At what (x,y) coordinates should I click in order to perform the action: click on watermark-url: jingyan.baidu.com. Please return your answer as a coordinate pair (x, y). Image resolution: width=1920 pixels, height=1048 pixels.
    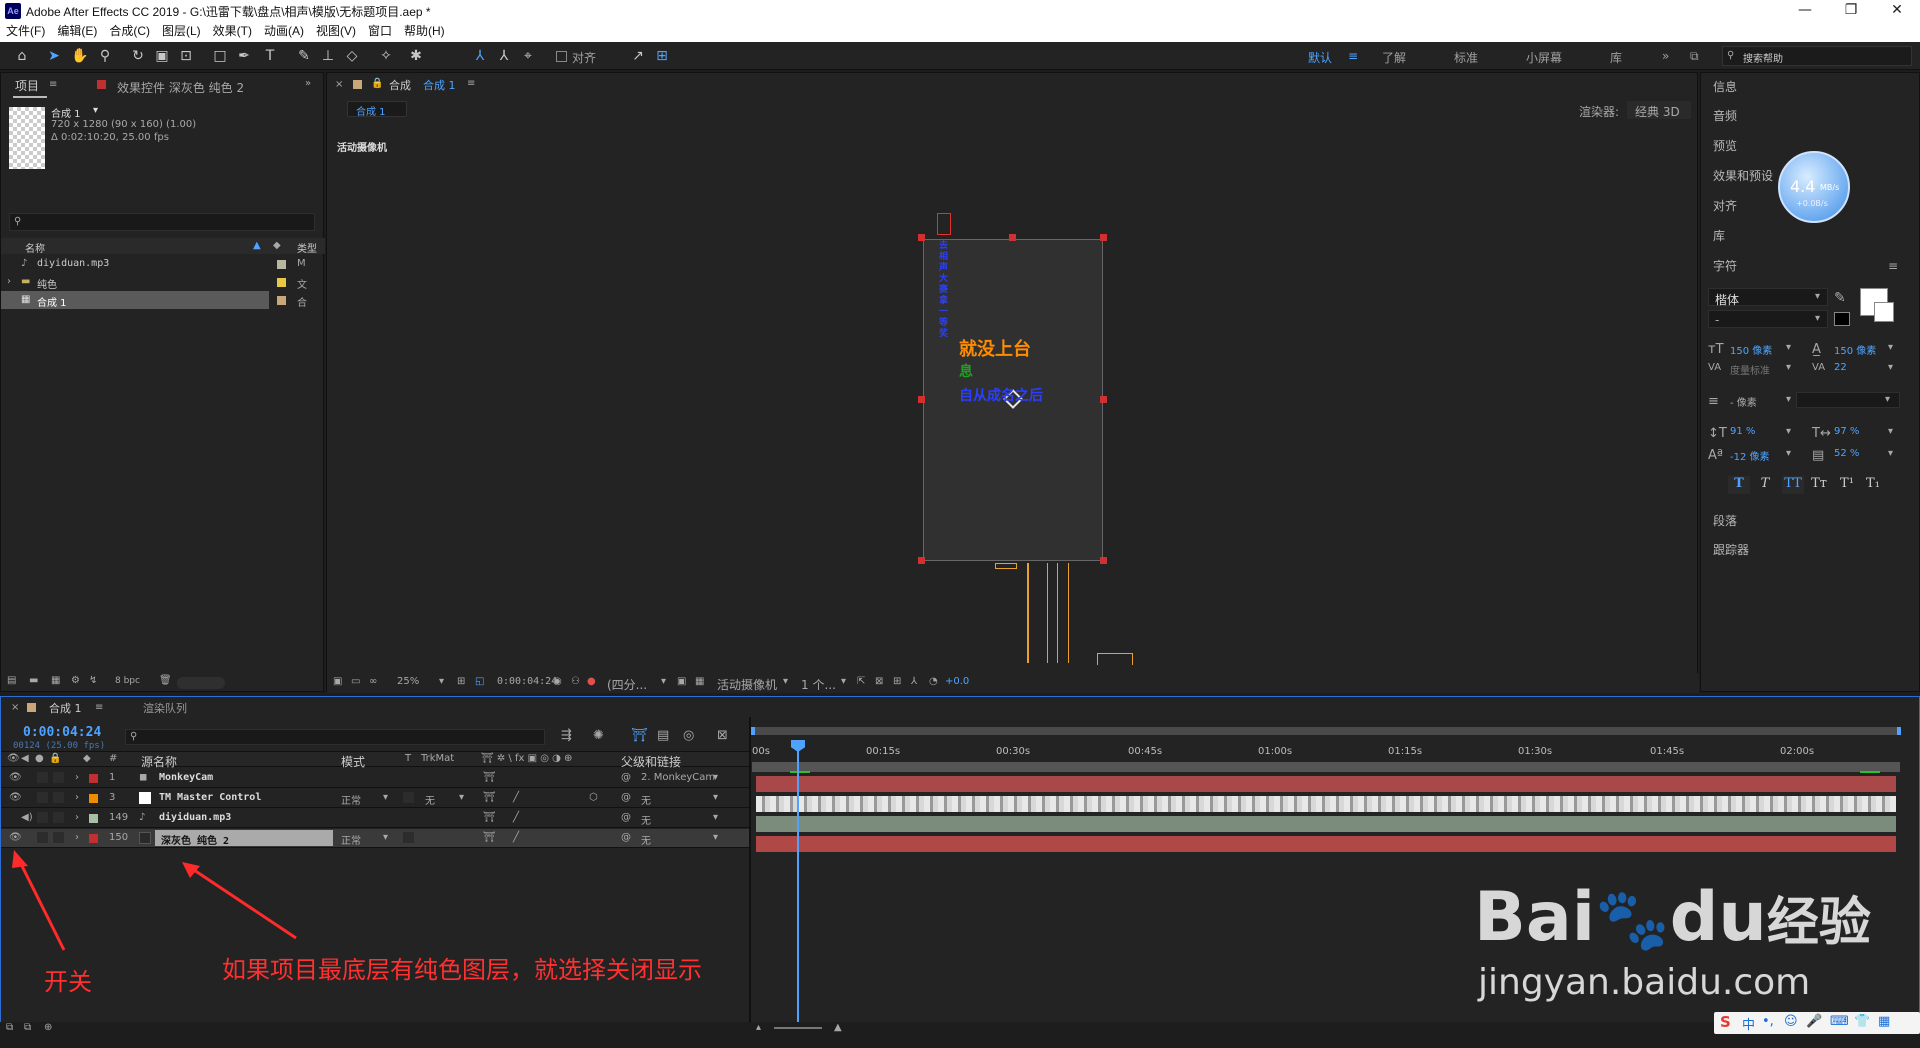
    Looking at the image, I should click on (1644, 982).